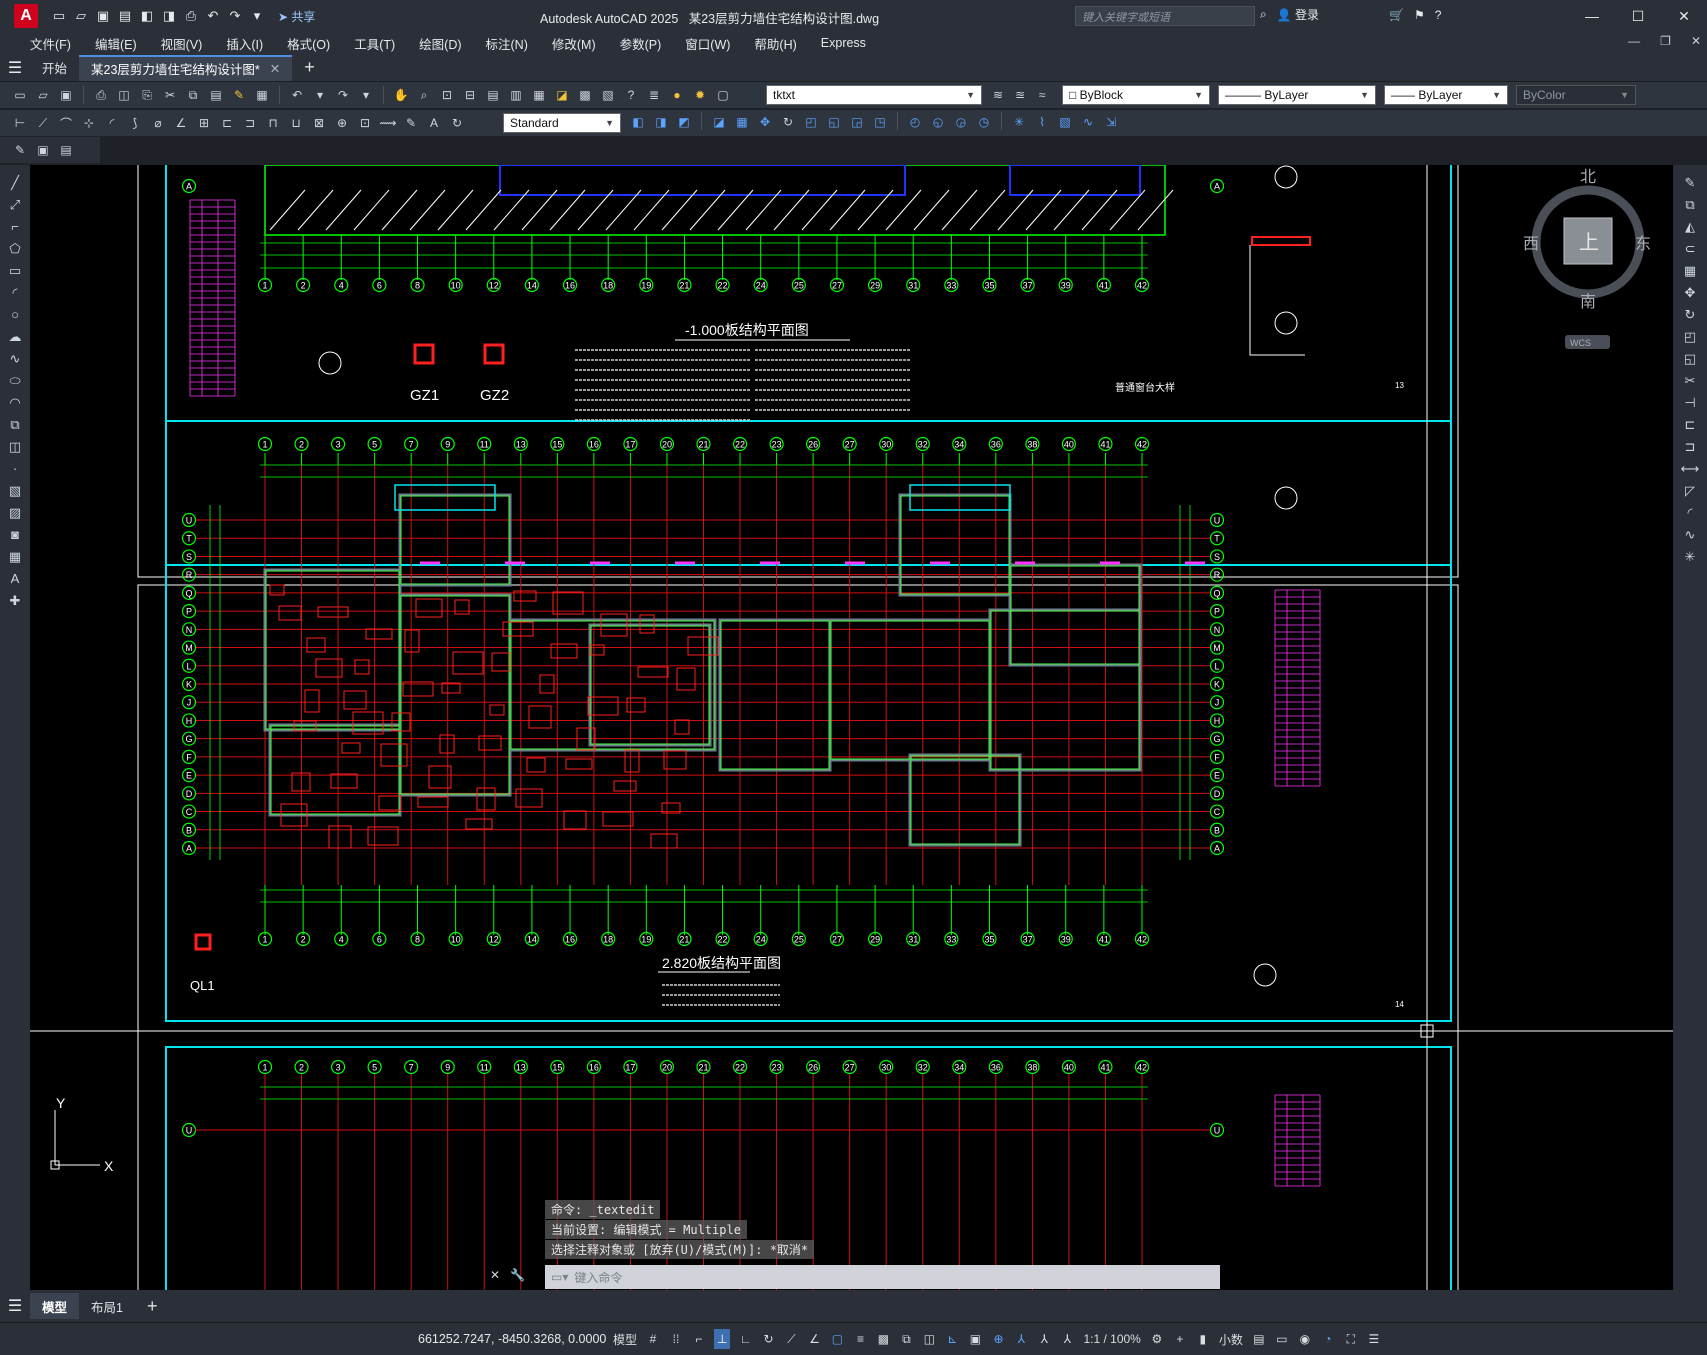  What do you see at coordinates (791, 1339) in the screenshot?
I see `isometric-icon: ⟋` at bounding box center [791, 1339].